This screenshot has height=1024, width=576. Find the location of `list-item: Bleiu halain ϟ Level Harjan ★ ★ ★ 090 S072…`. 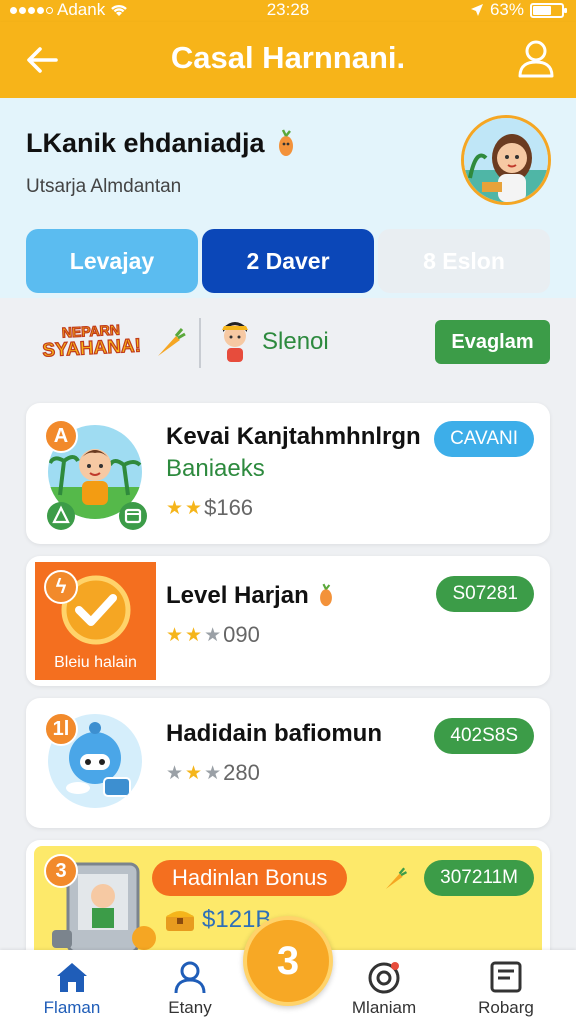

list-item: Bleiu halain ϟ Level Harjan ★ ★ ★ 090 S072… is located at coordinates (288, 621).